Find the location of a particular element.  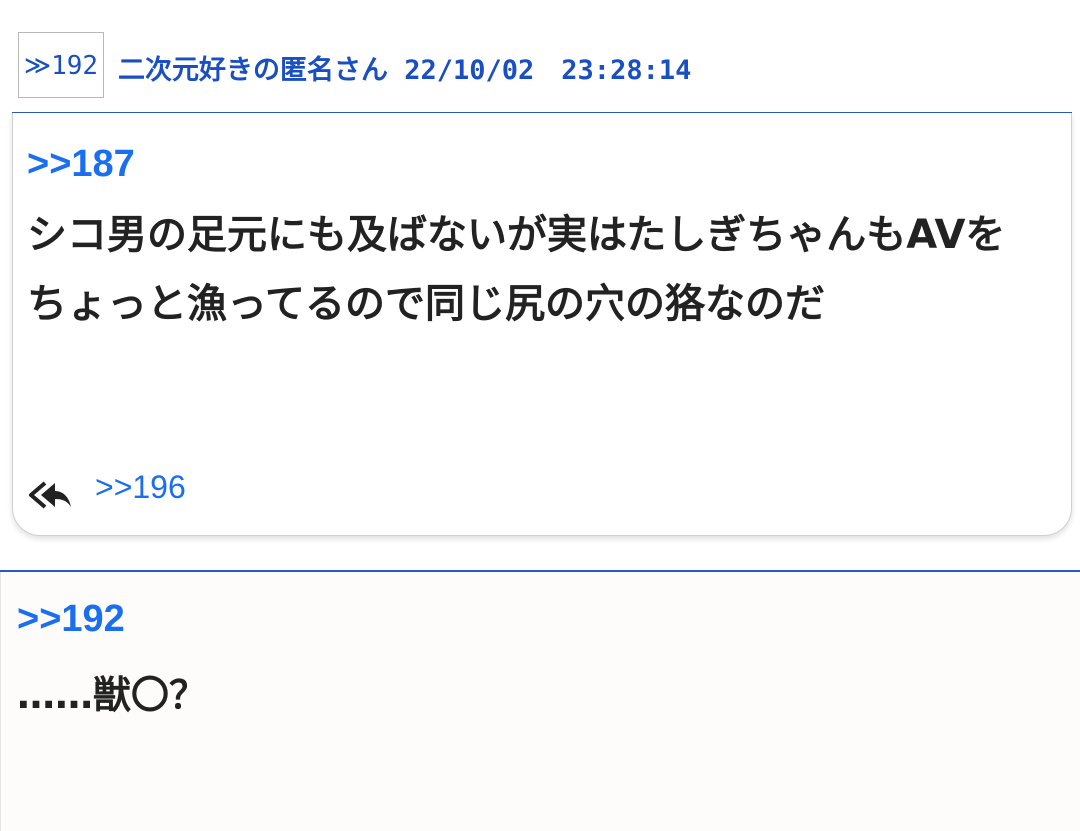

quote-link: >>187 is located at coordinates (81, 164).